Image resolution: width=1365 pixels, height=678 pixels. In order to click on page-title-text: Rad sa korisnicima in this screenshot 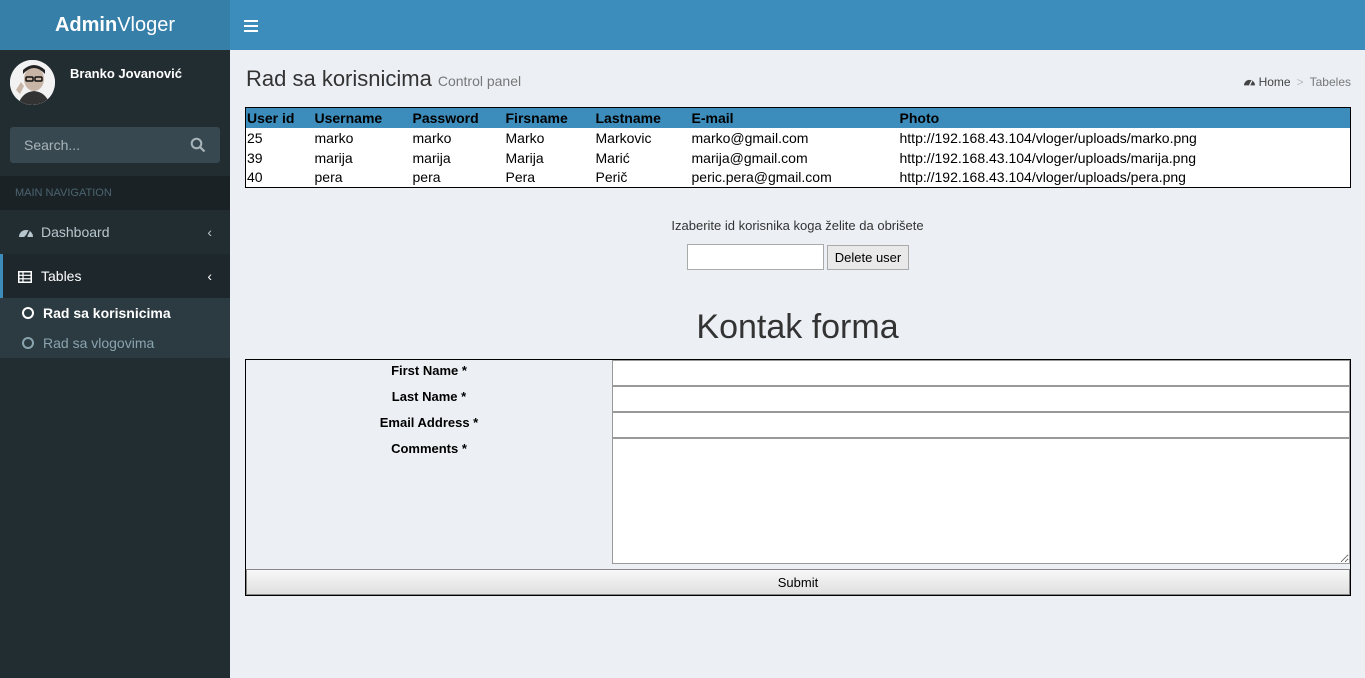, I will do `click(339, 78)`.